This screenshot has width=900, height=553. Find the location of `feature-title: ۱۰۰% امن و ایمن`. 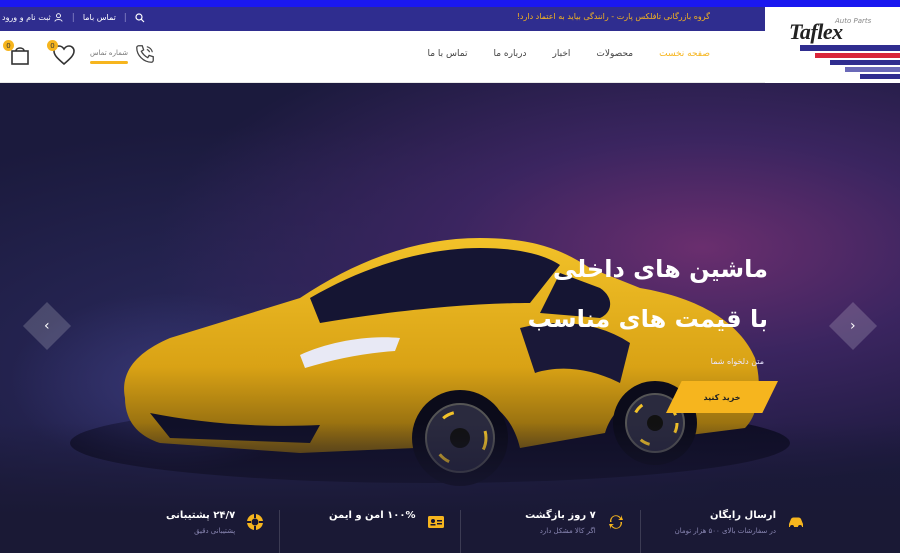

feature-title: ۱۰۰% امن و ایمن is located at coordinates (372, 515).